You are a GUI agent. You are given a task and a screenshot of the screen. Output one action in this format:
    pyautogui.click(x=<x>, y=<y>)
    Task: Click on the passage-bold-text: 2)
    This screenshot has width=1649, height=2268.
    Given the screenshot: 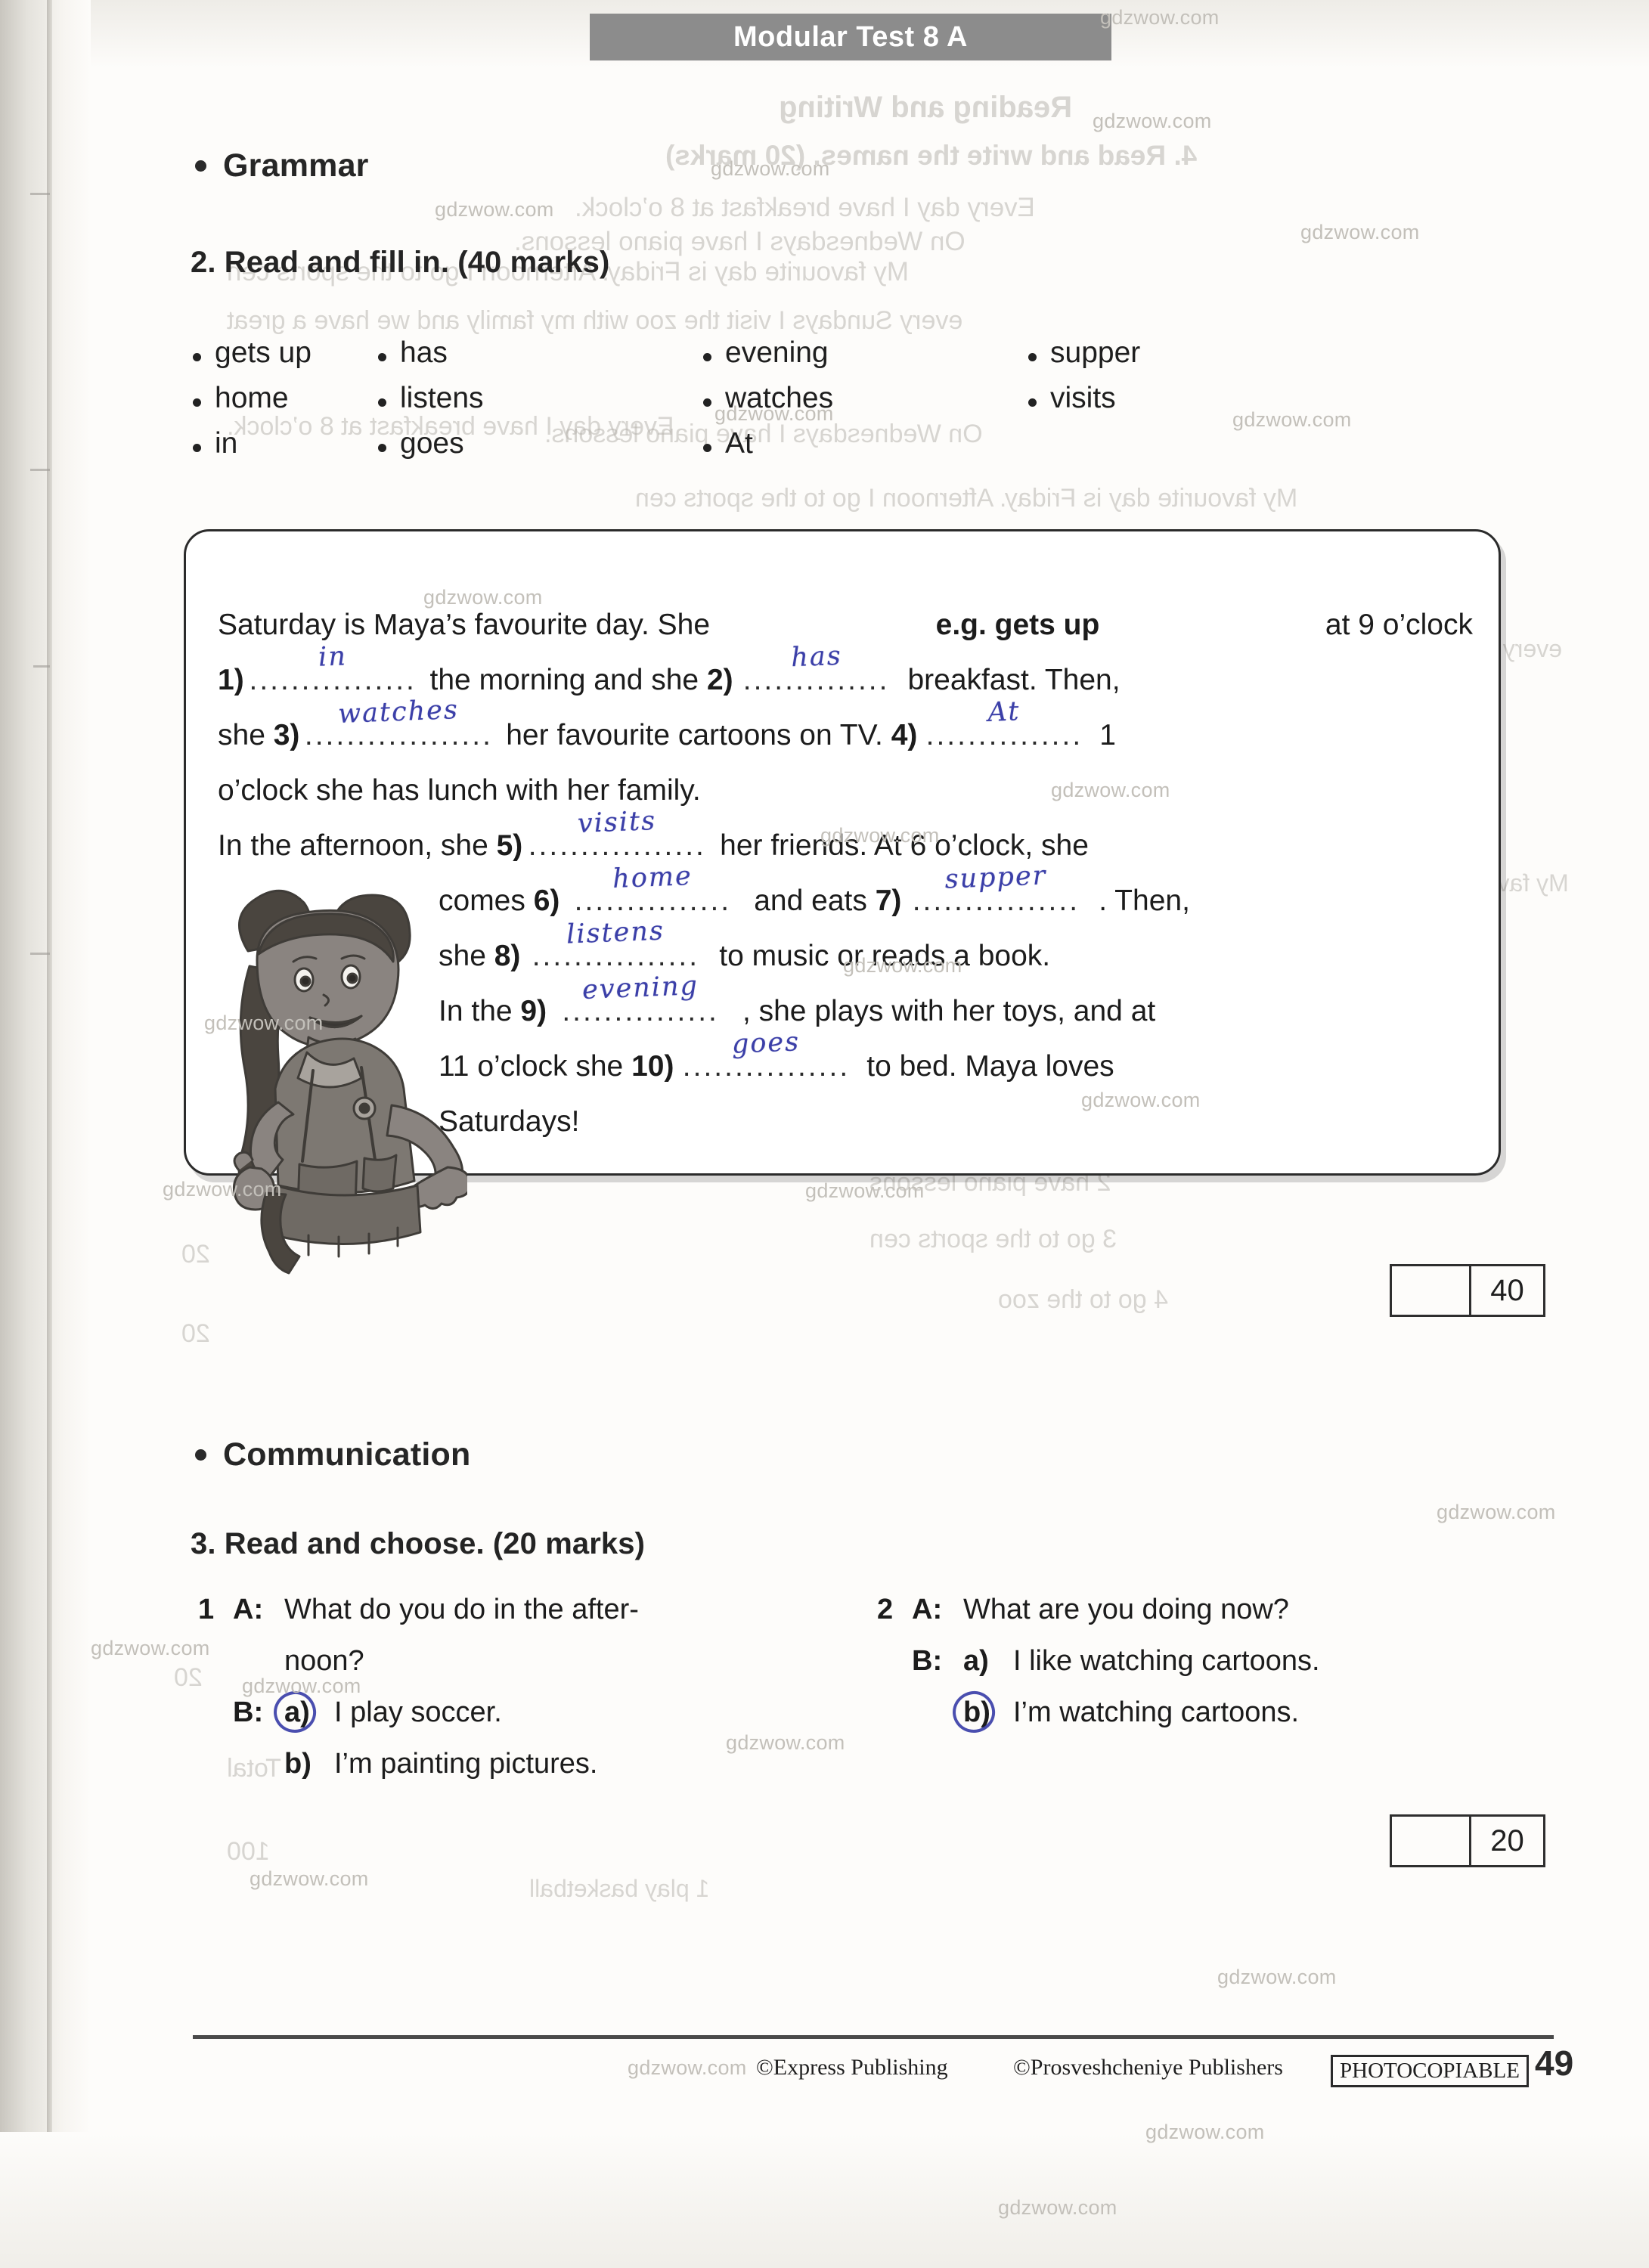 What is the action you would take?
    pyautogui.click(x=719, y=680)
    